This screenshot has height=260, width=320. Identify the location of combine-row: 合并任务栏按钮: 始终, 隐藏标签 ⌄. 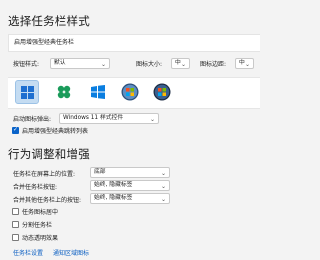
(134, 186).